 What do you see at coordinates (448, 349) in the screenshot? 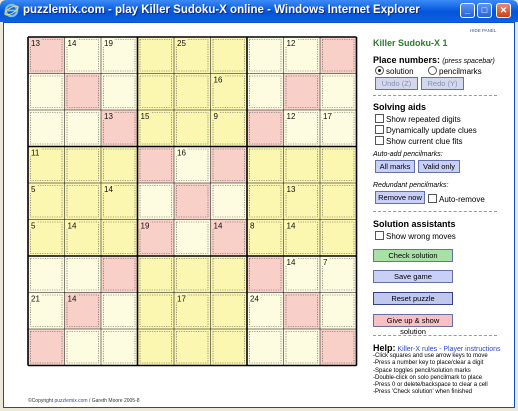
I see `rules-instructions-link: Killer-X rules - Player instructions` at bounding box center [448, 349].